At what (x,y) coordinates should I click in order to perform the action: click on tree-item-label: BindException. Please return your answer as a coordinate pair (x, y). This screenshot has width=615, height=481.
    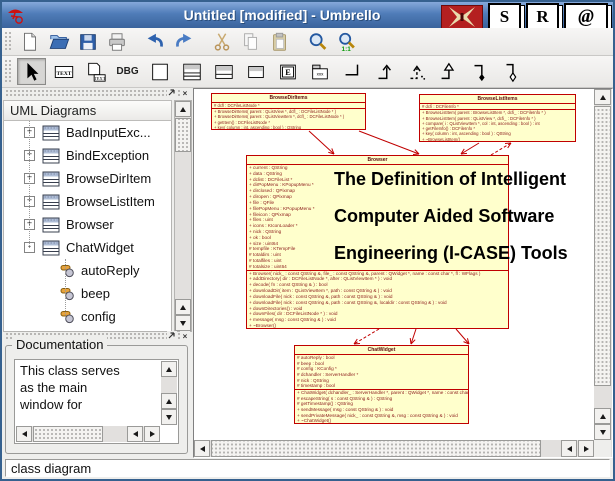
    Looking at the image, I should click on (108, 155).